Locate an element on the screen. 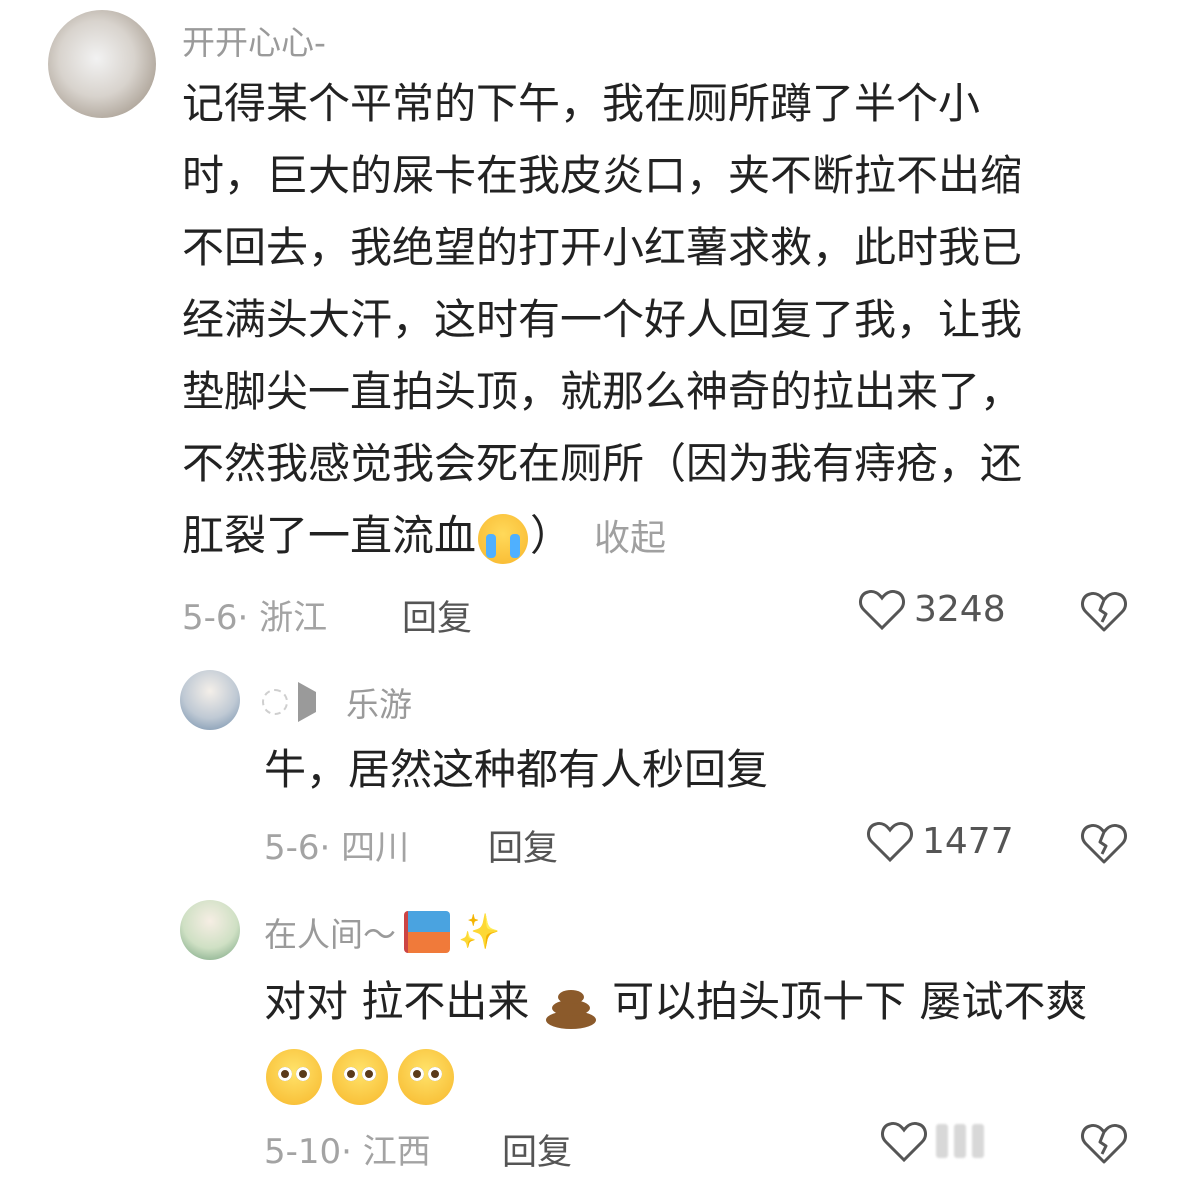  reply-1-reply-button: 回复 is located at coordinates (523, 845).